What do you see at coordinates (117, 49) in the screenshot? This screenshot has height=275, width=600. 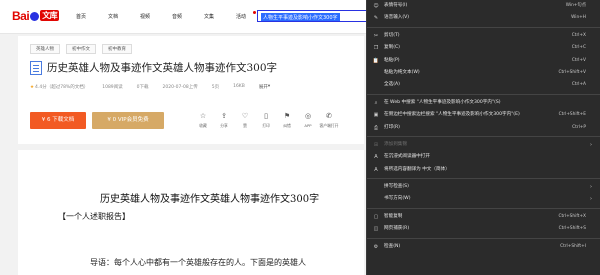 I see `tag: 初中教育` at bounding box center [117, 49].